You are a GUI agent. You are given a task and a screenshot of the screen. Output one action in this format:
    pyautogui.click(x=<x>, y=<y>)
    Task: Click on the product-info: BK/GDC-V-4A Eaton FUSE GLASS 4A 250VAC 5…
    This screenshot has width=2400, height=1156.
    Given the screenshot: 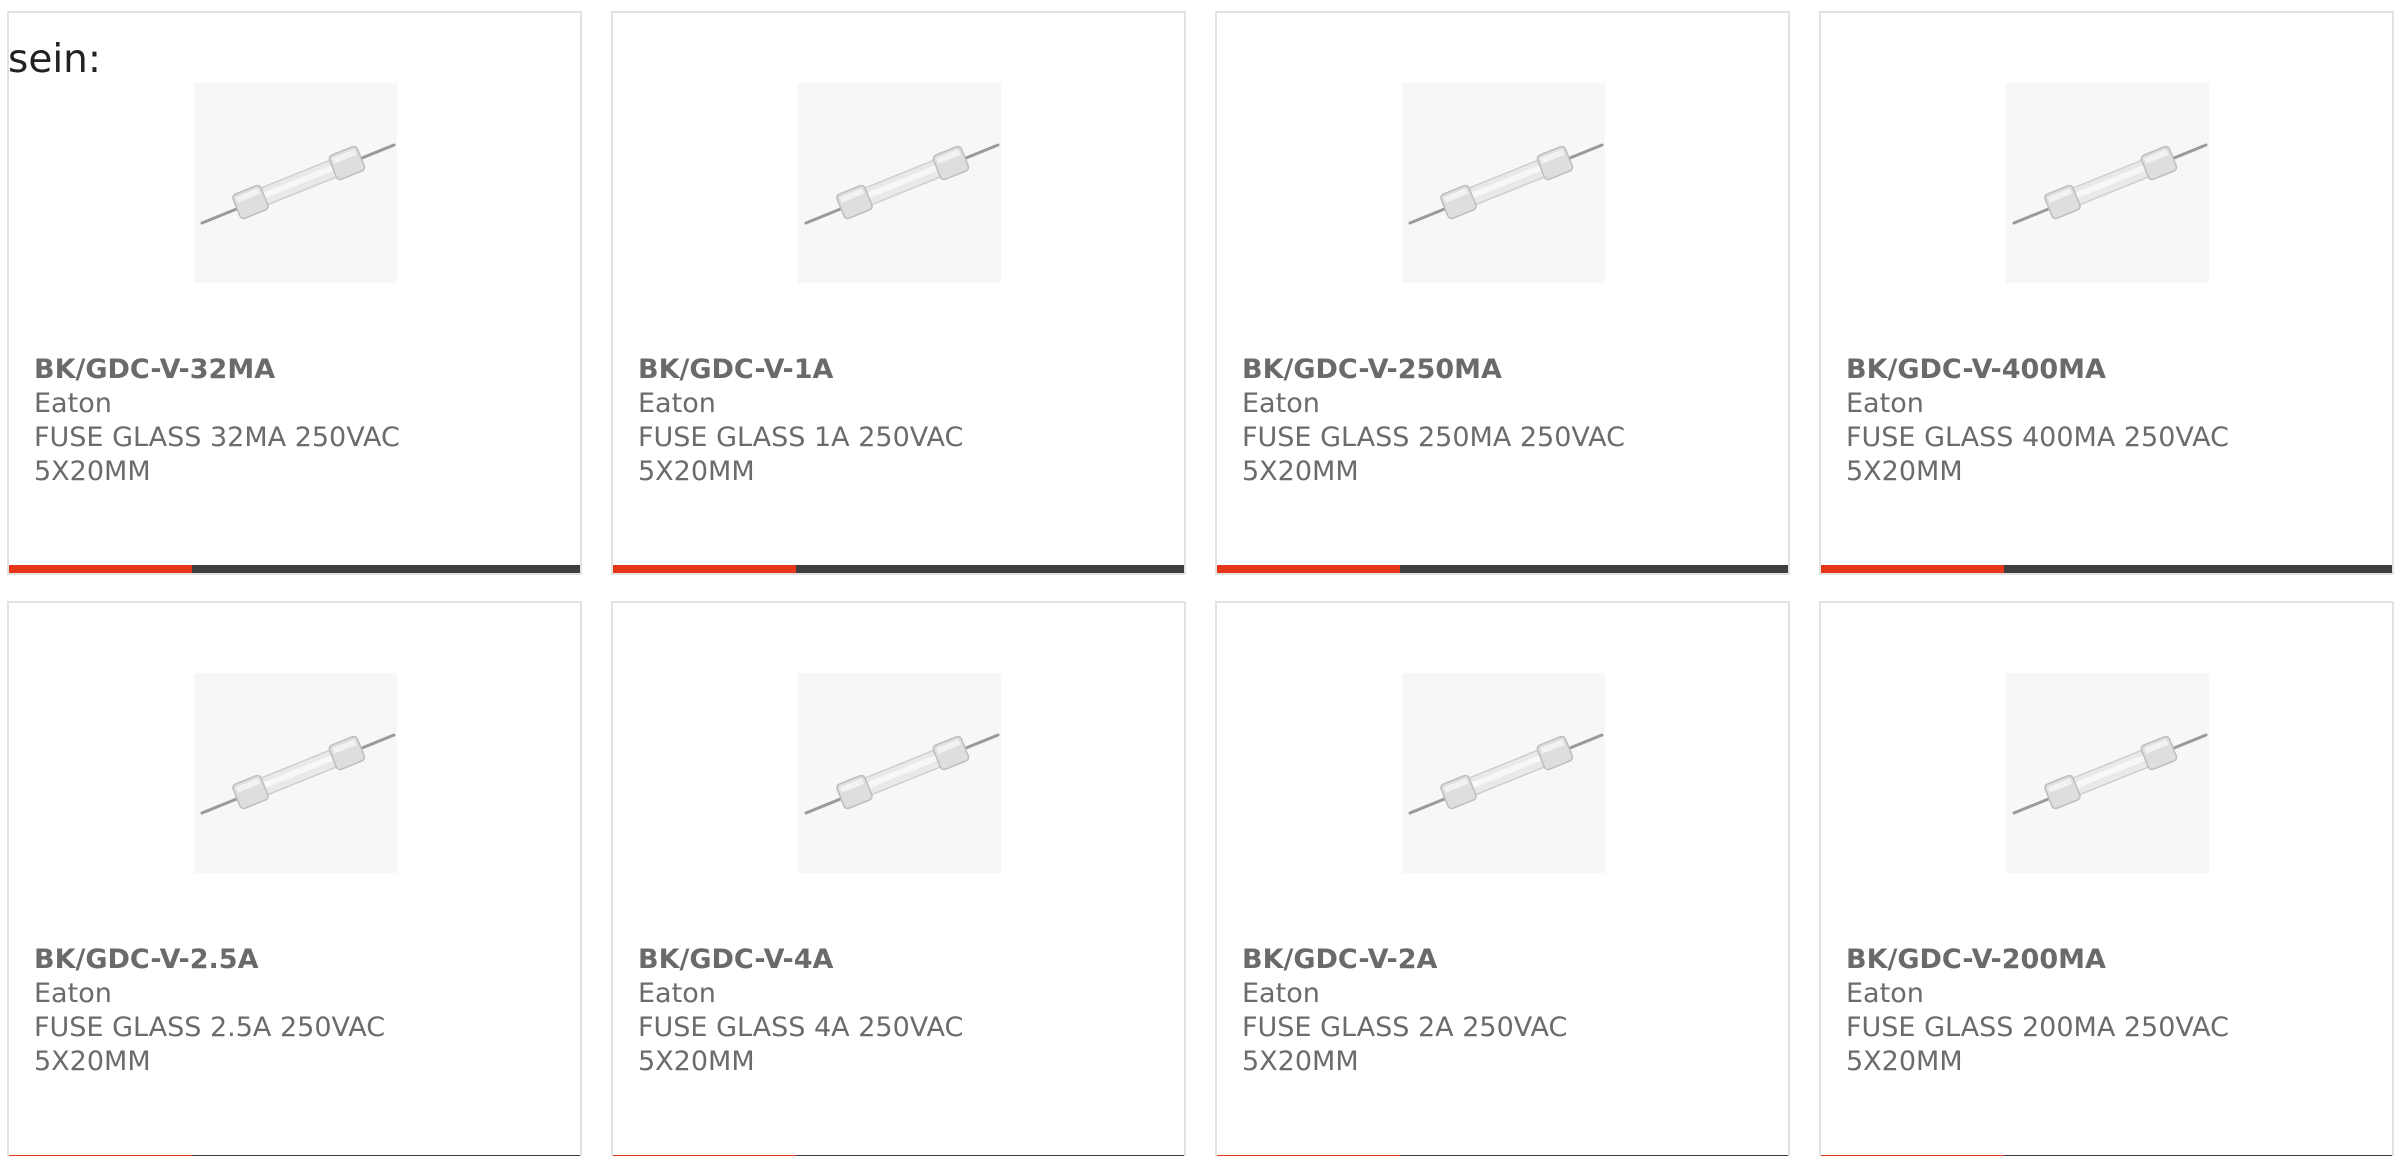 What is the action you would take?
    pyautogui.click(x=858, y=1011)
    